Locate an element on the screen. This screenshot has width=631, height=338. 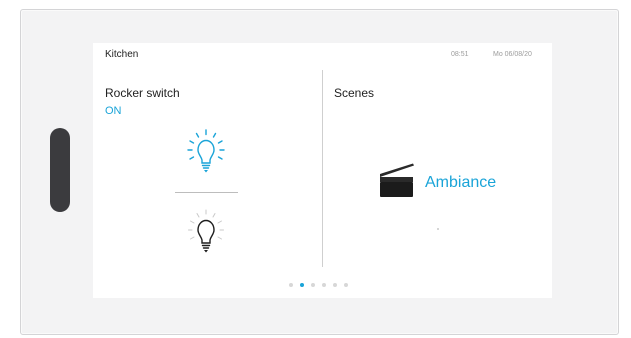
room-title: Kitchen is located at coordinates (122, 54).